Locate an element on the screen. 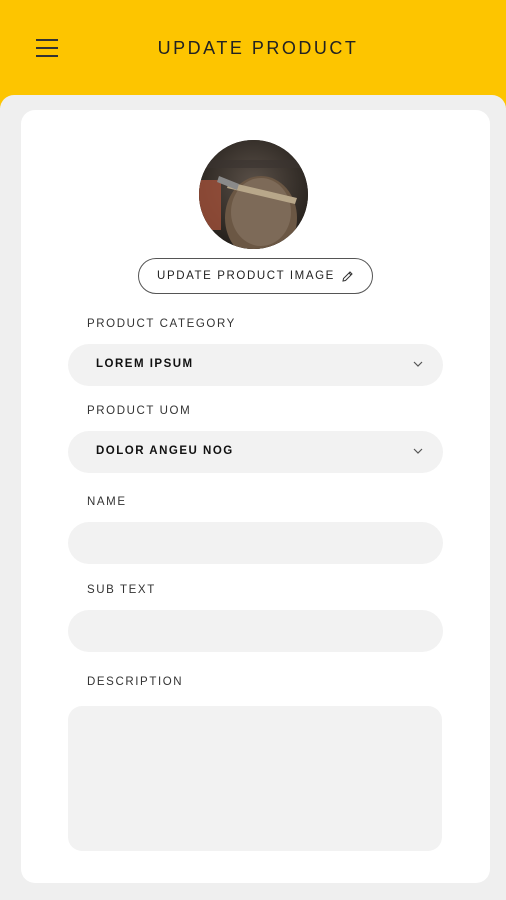 This screenshot has height=900, width=506. sub-text-field is located at coordinates (255, 631).